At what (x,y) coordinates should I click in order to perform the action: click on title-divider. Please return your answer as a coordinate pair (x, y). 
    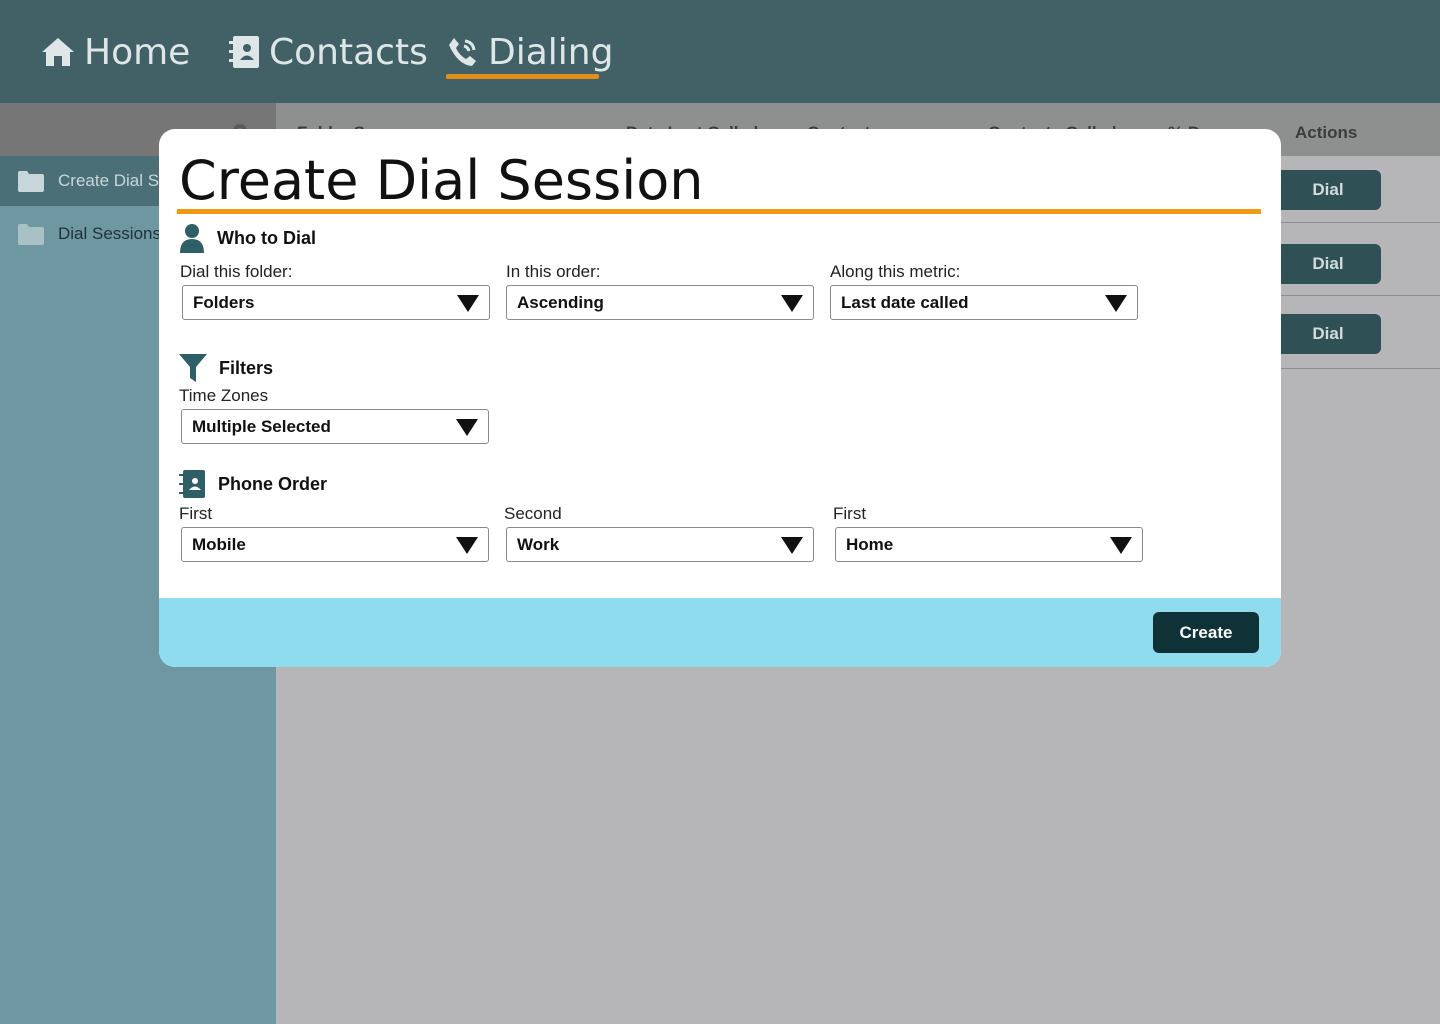
    Looking at the image, I should click on (719, 211).